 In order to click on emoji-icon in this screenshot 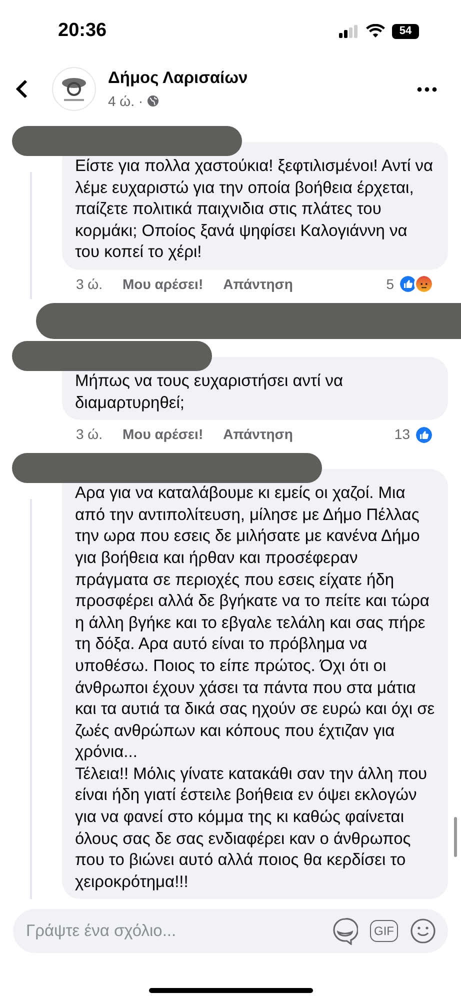, I will do `click(423, 931)`.